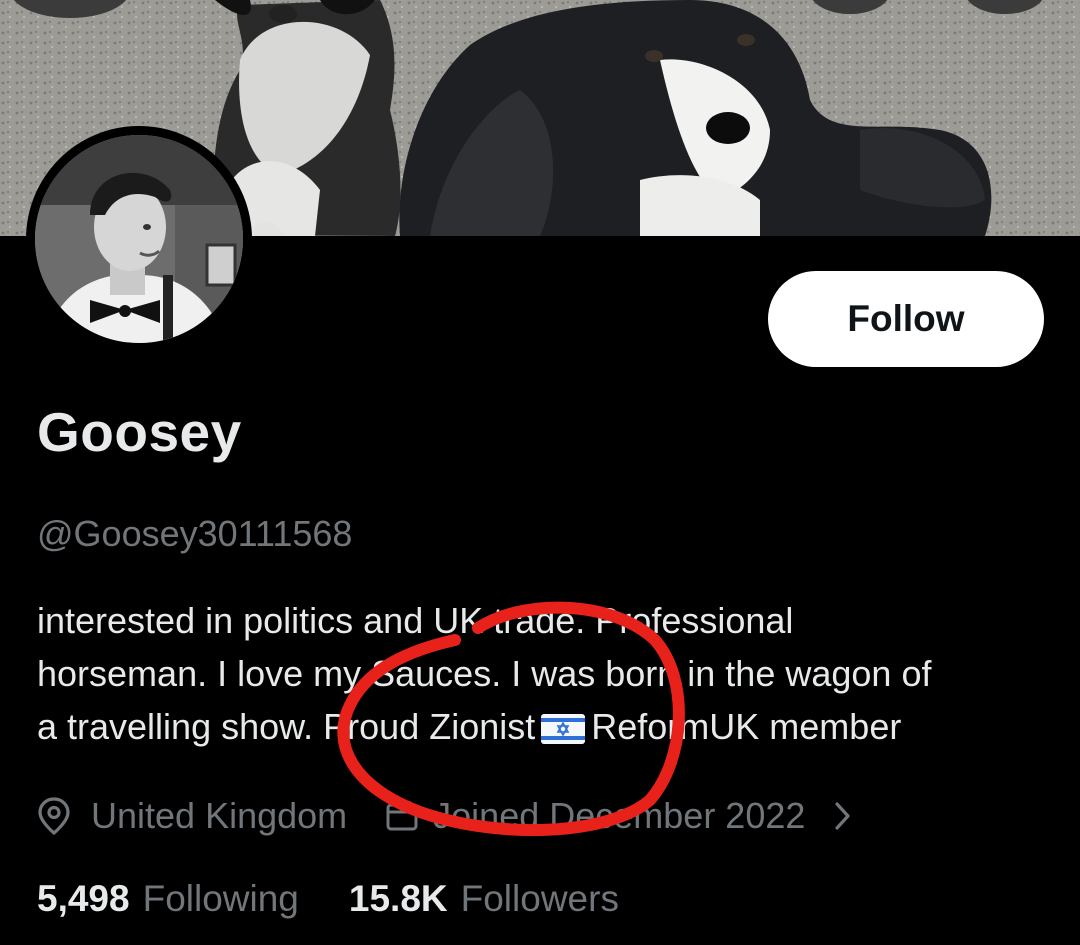  What do you see at coordinates (83, 898) in the screenshot?
I see `following-count: 5,498` at bounding box center [83, 898].